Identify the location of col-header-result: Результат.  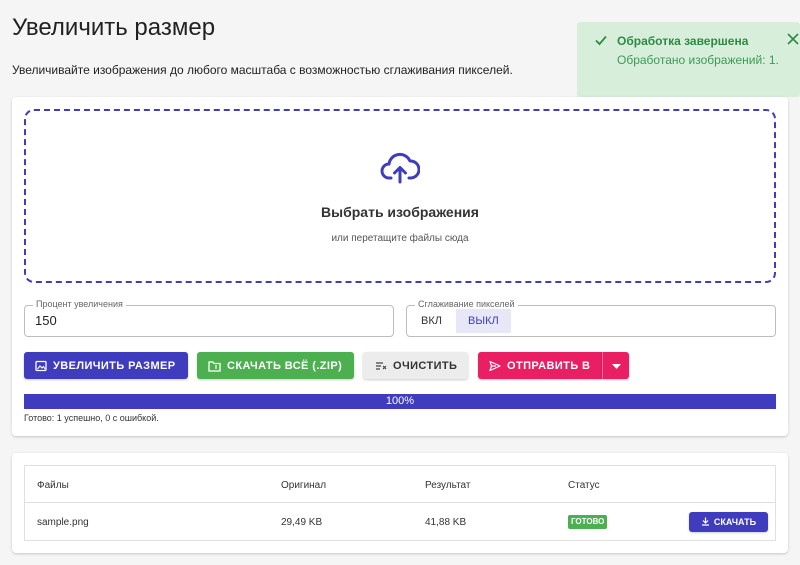
(448, 485).